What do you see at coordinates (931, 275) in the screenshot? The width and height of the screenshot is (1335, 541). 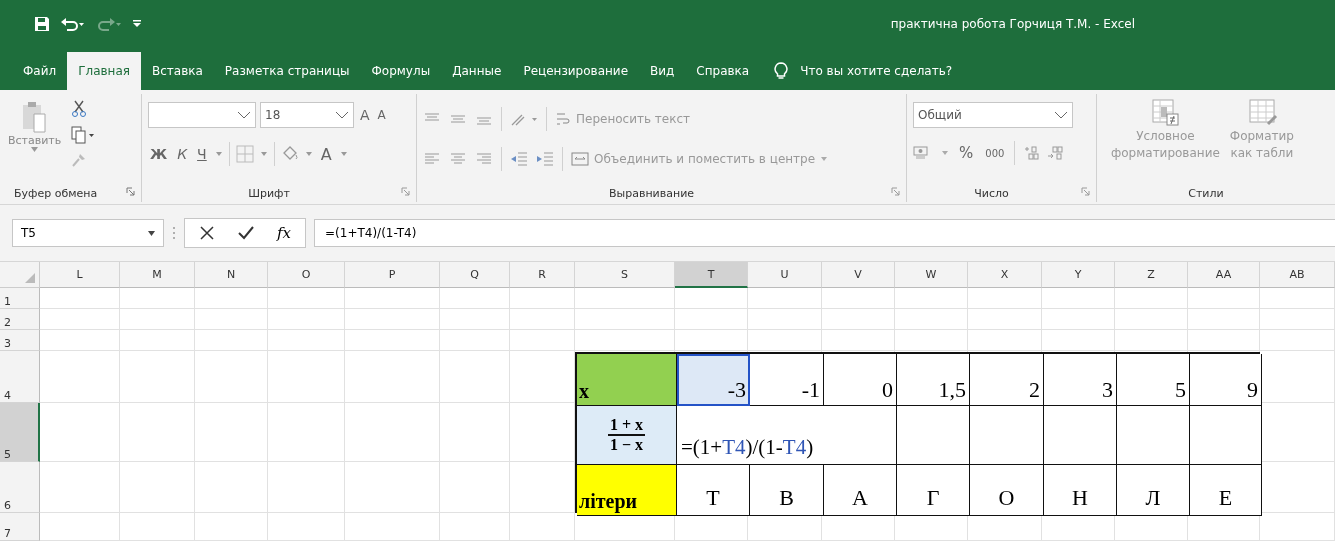 I see `column-header: W` at bounding box center [931, 275].